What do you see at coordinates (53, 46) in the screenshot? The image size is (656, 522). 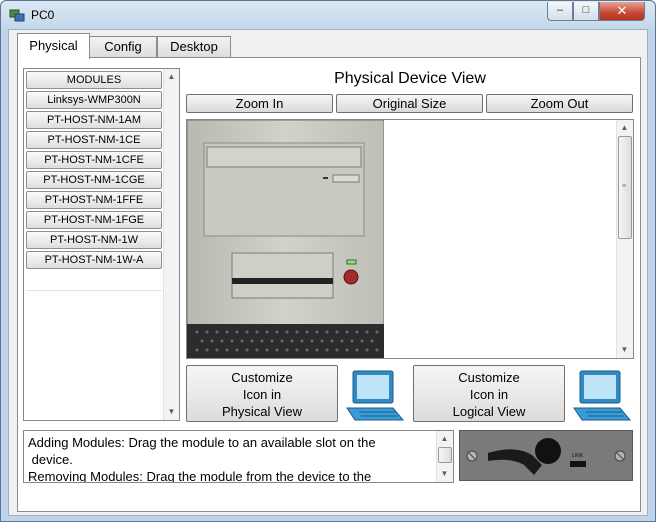 I see `tab-physical: Physical` at bounding box center [53, 46].